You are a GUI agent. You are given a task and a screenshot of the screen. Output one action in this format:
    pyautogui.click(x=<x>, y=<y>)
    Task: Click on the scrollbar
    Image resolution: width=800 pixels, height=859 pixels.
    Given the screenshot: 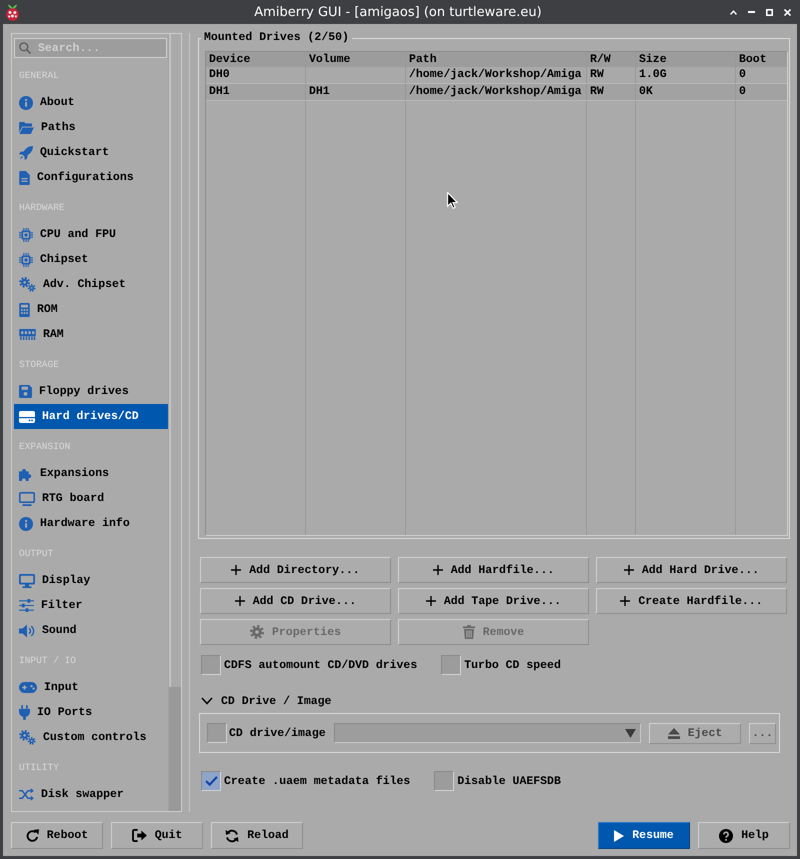 What is the action you would take?
    pyautogui.click(x=174, y=422)
    